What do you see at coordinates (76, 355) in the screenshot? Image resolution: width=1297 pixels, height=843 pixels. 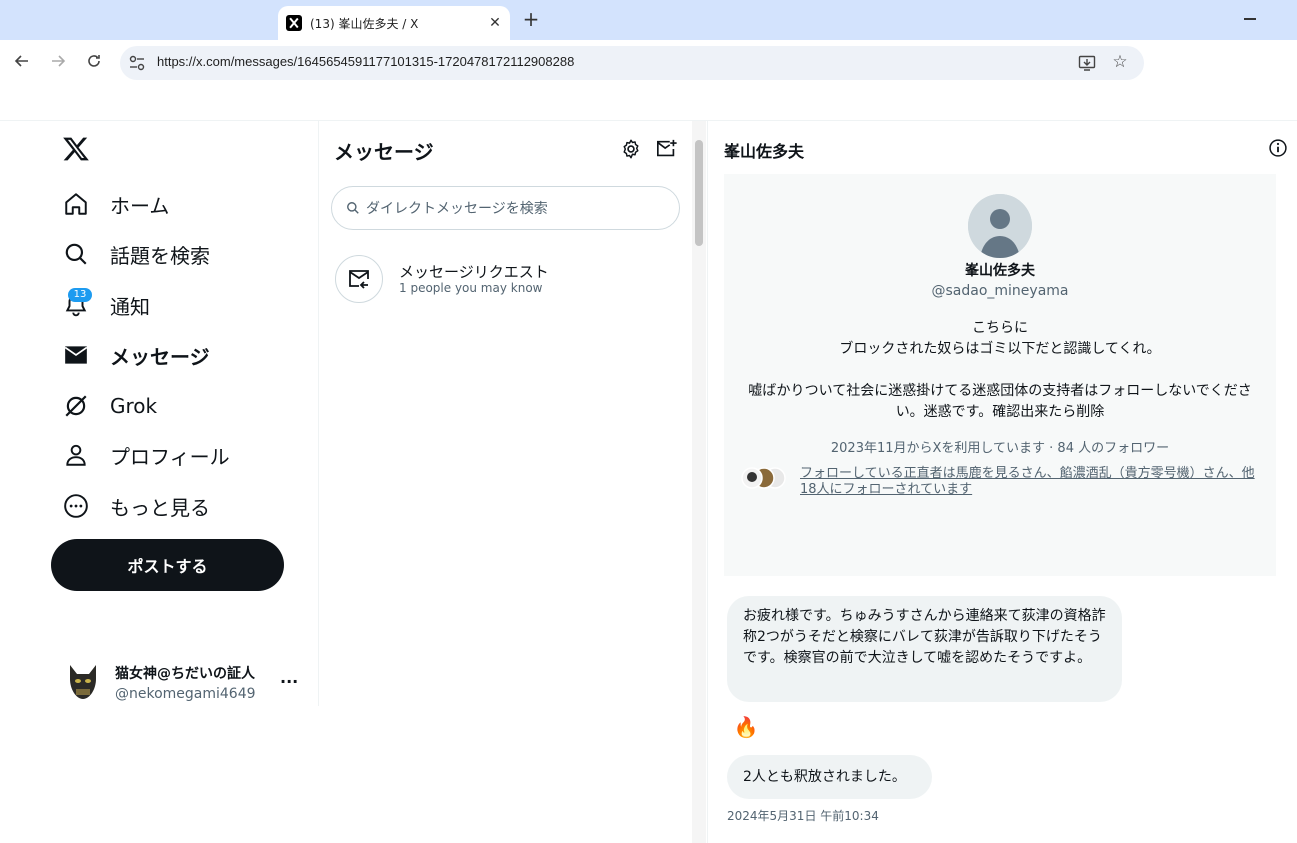 I see `envelope-icon` at bounding box center [76, 355].